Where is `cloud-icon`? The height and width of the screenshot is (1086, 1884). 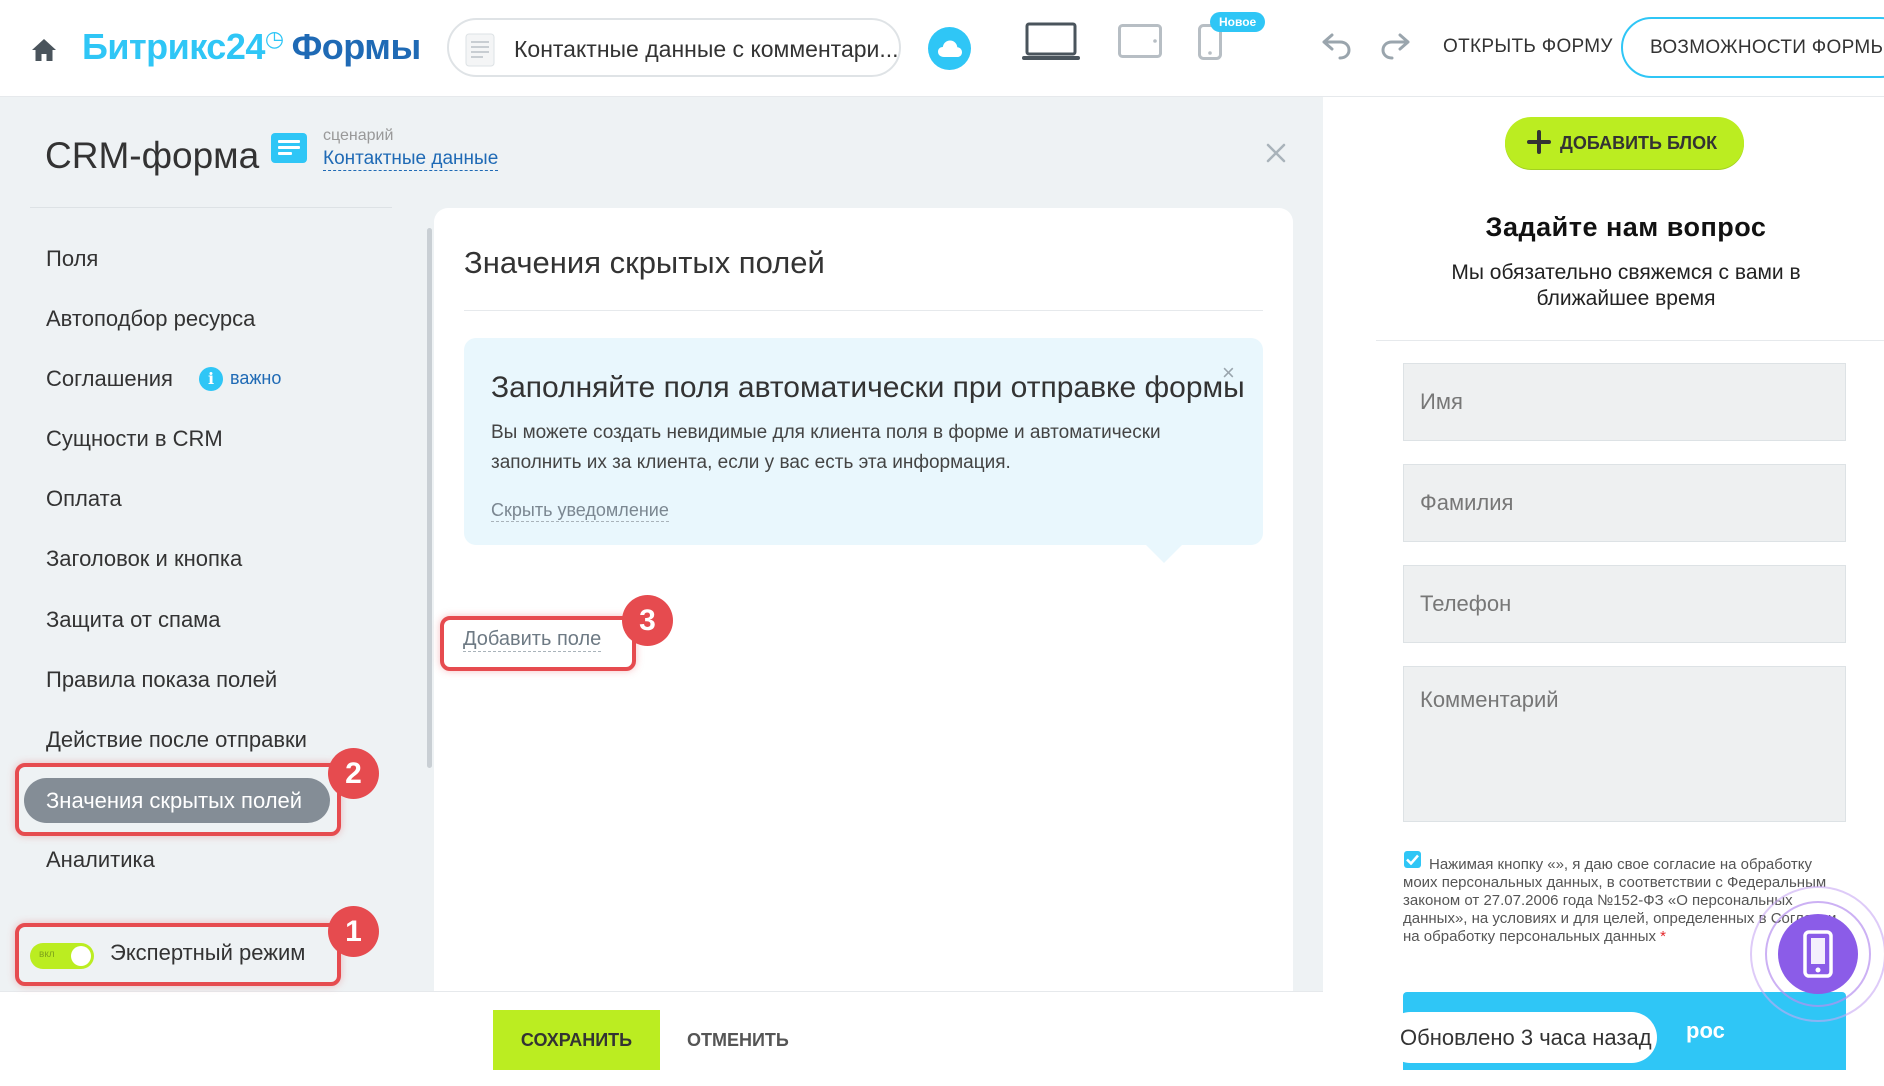
cloud-icon is located at coordinates (950, 48).